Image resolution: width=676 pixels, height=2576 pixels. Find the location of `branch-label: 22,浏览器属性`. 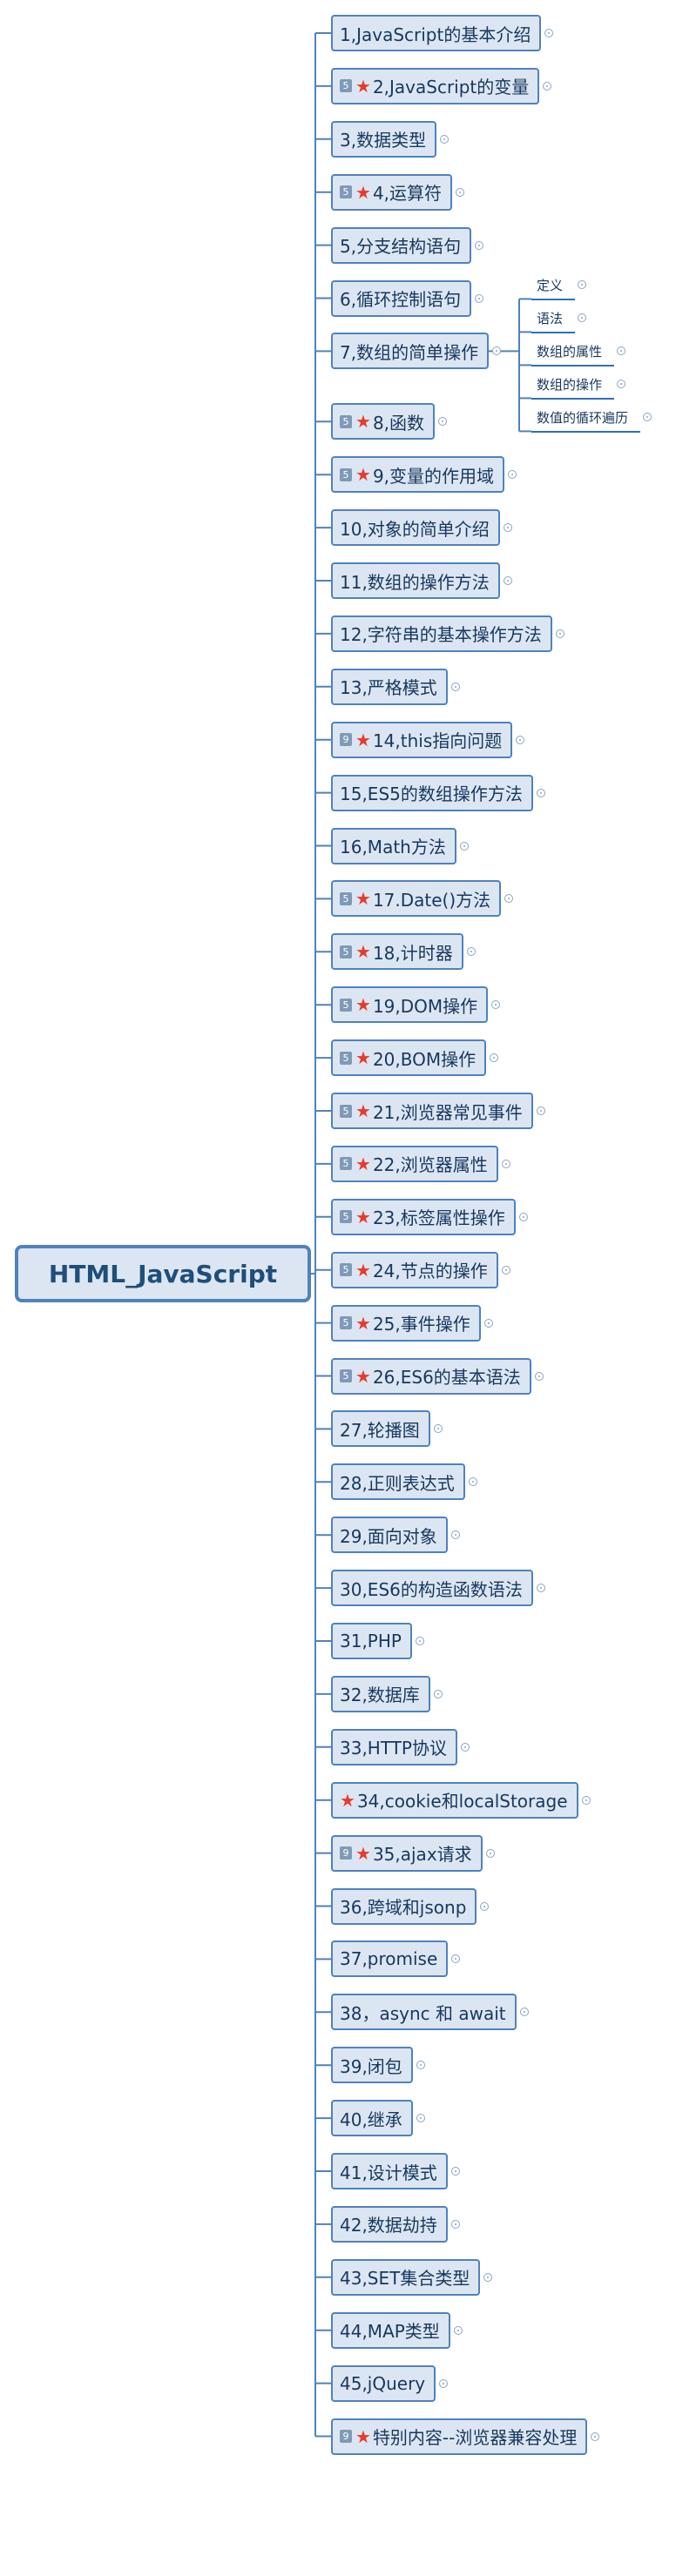

branch-label: 22,浏览器属性 is located at coordinates (430, 1165).